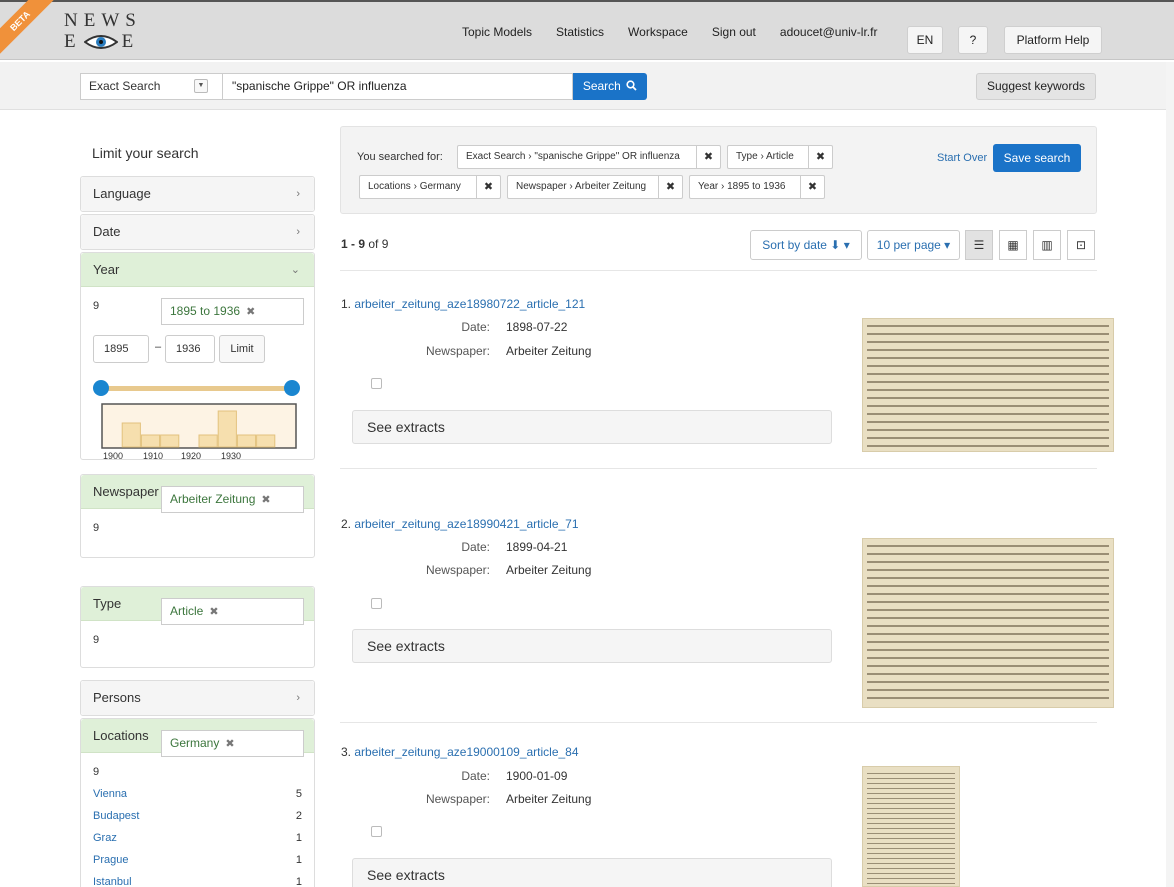  Describe the element at coordinates (757, 187) in the screenshot. I see `constraint-chip: Year › 1895 to 1936 ✖` at that location.